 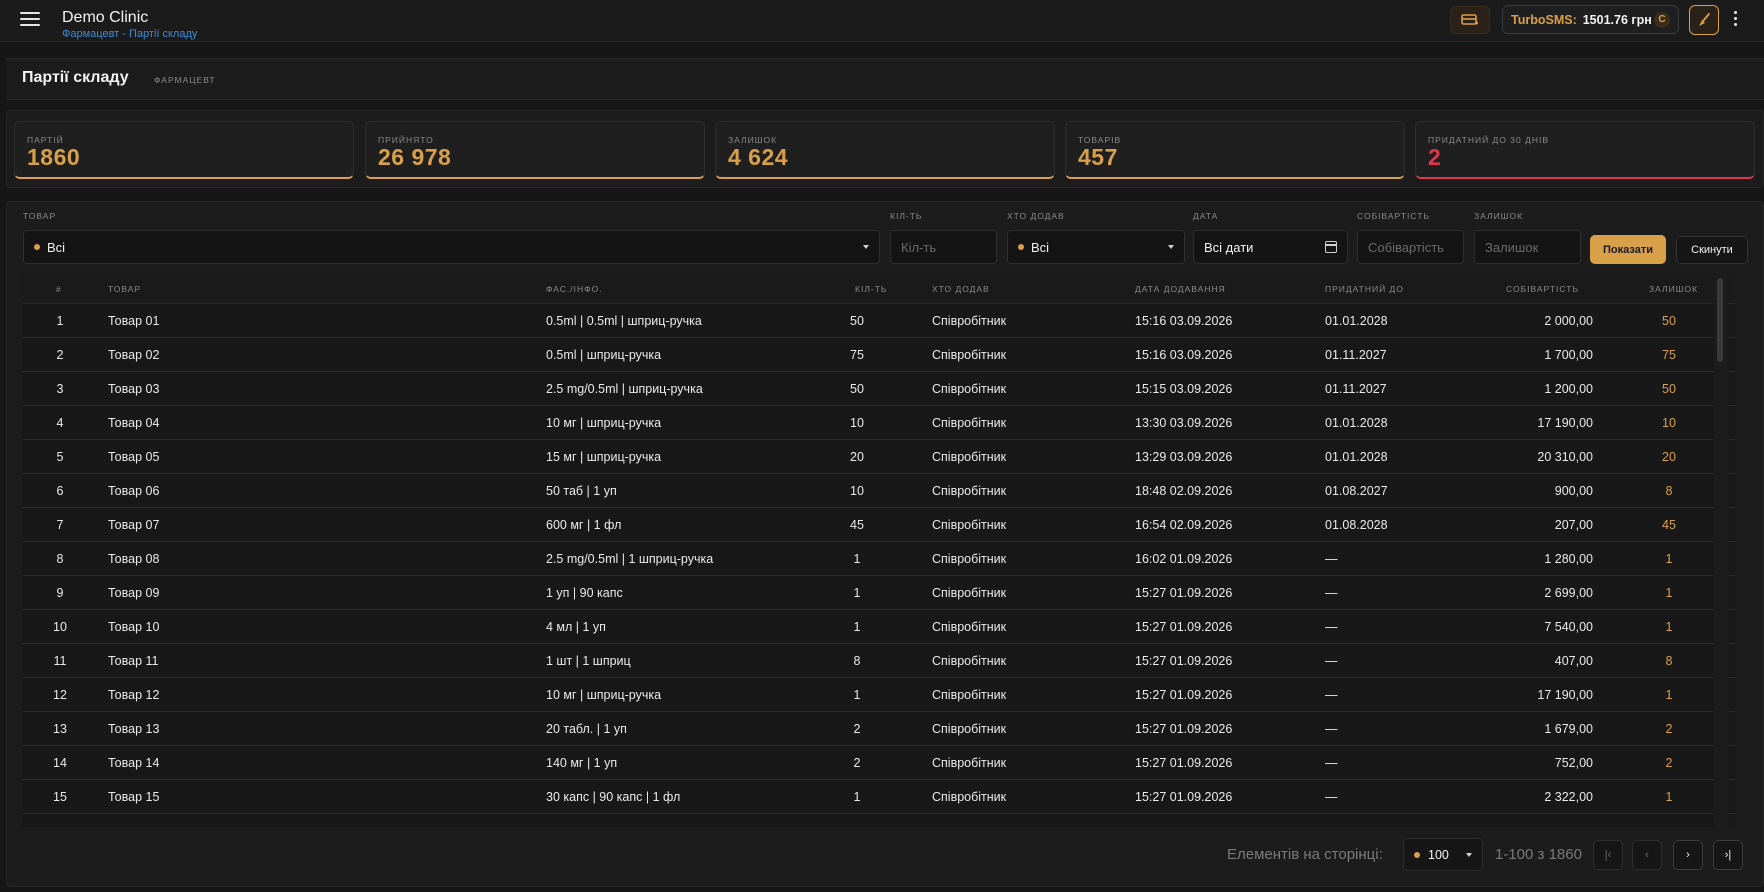 I want to click on table-cell: 2.5 mg/0.5ml | шприц-ручка, so click(x=624, y=389).